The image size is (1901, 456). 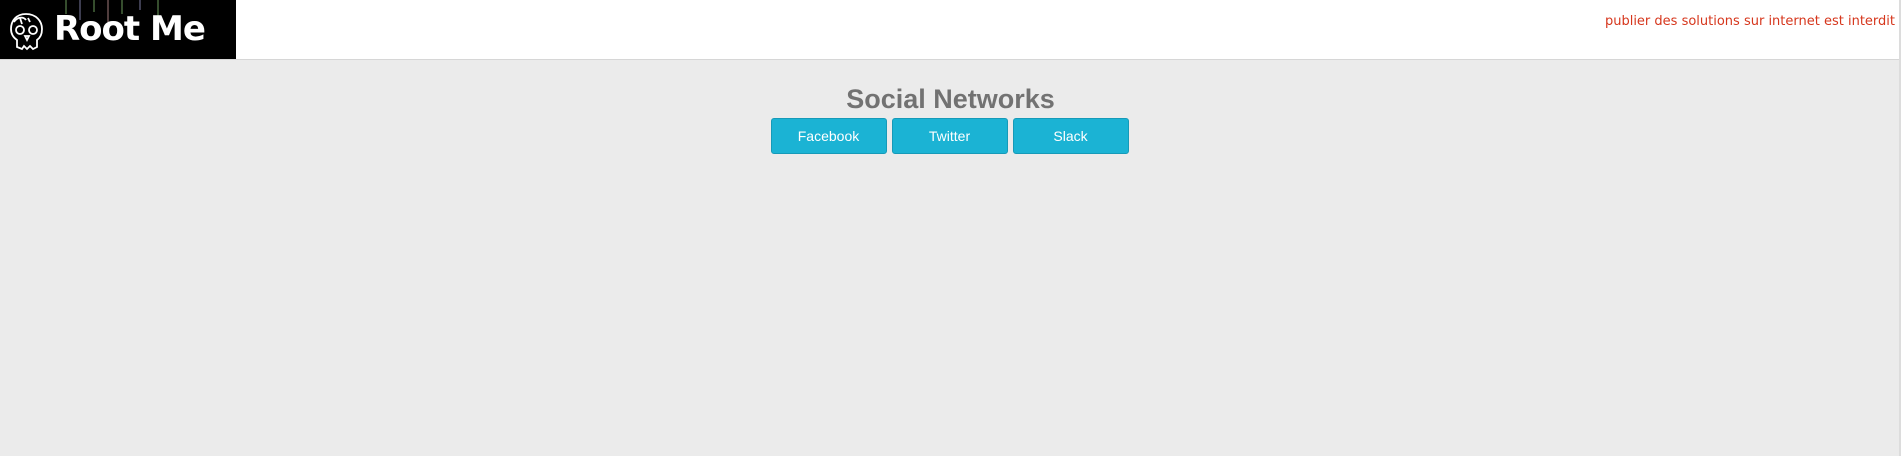 I want to click on logo-text: Root Me, so click(x=130, y=29).